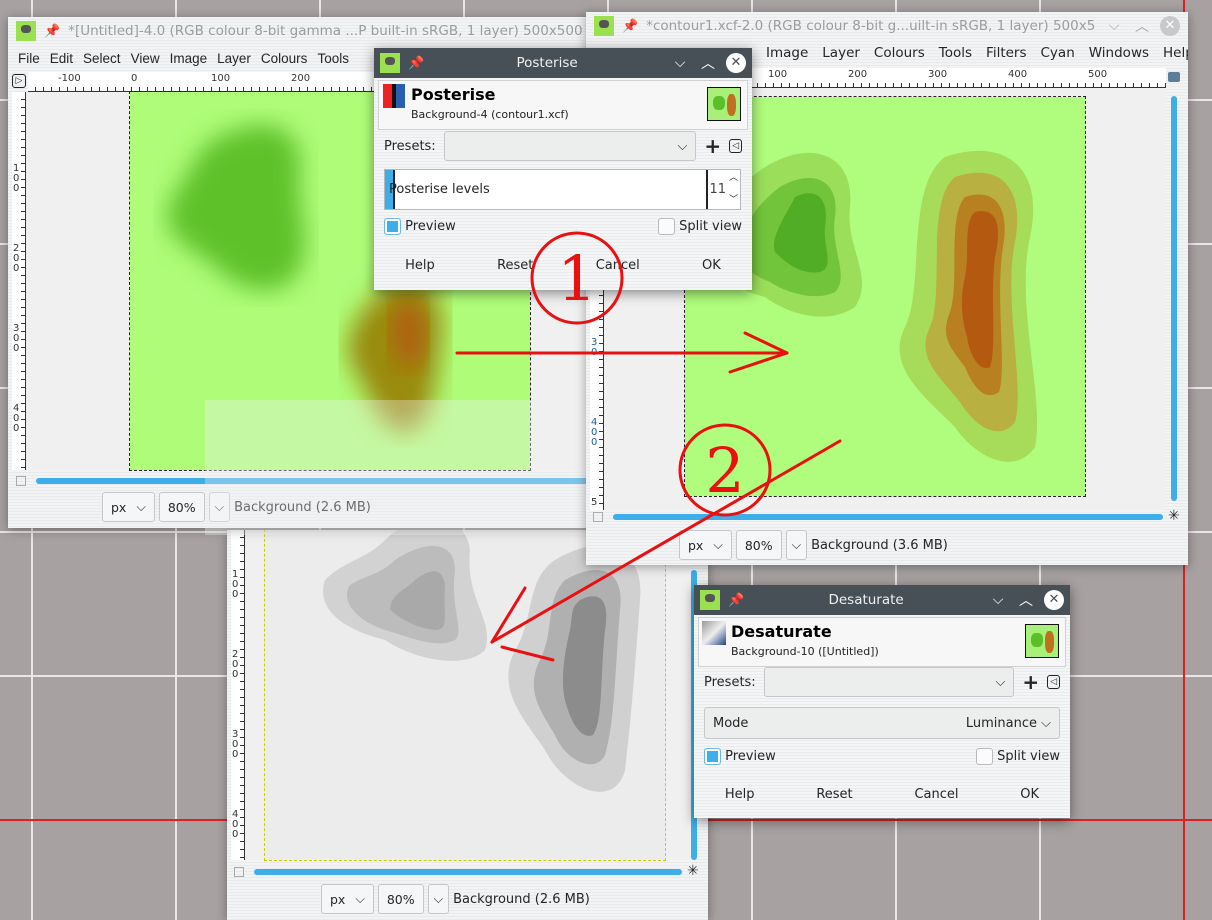 The width and height of the screenshot is (1212, 920). I want to click on dialog-subtitle: Background-4 (contour1.xcf), so click(490, 114).